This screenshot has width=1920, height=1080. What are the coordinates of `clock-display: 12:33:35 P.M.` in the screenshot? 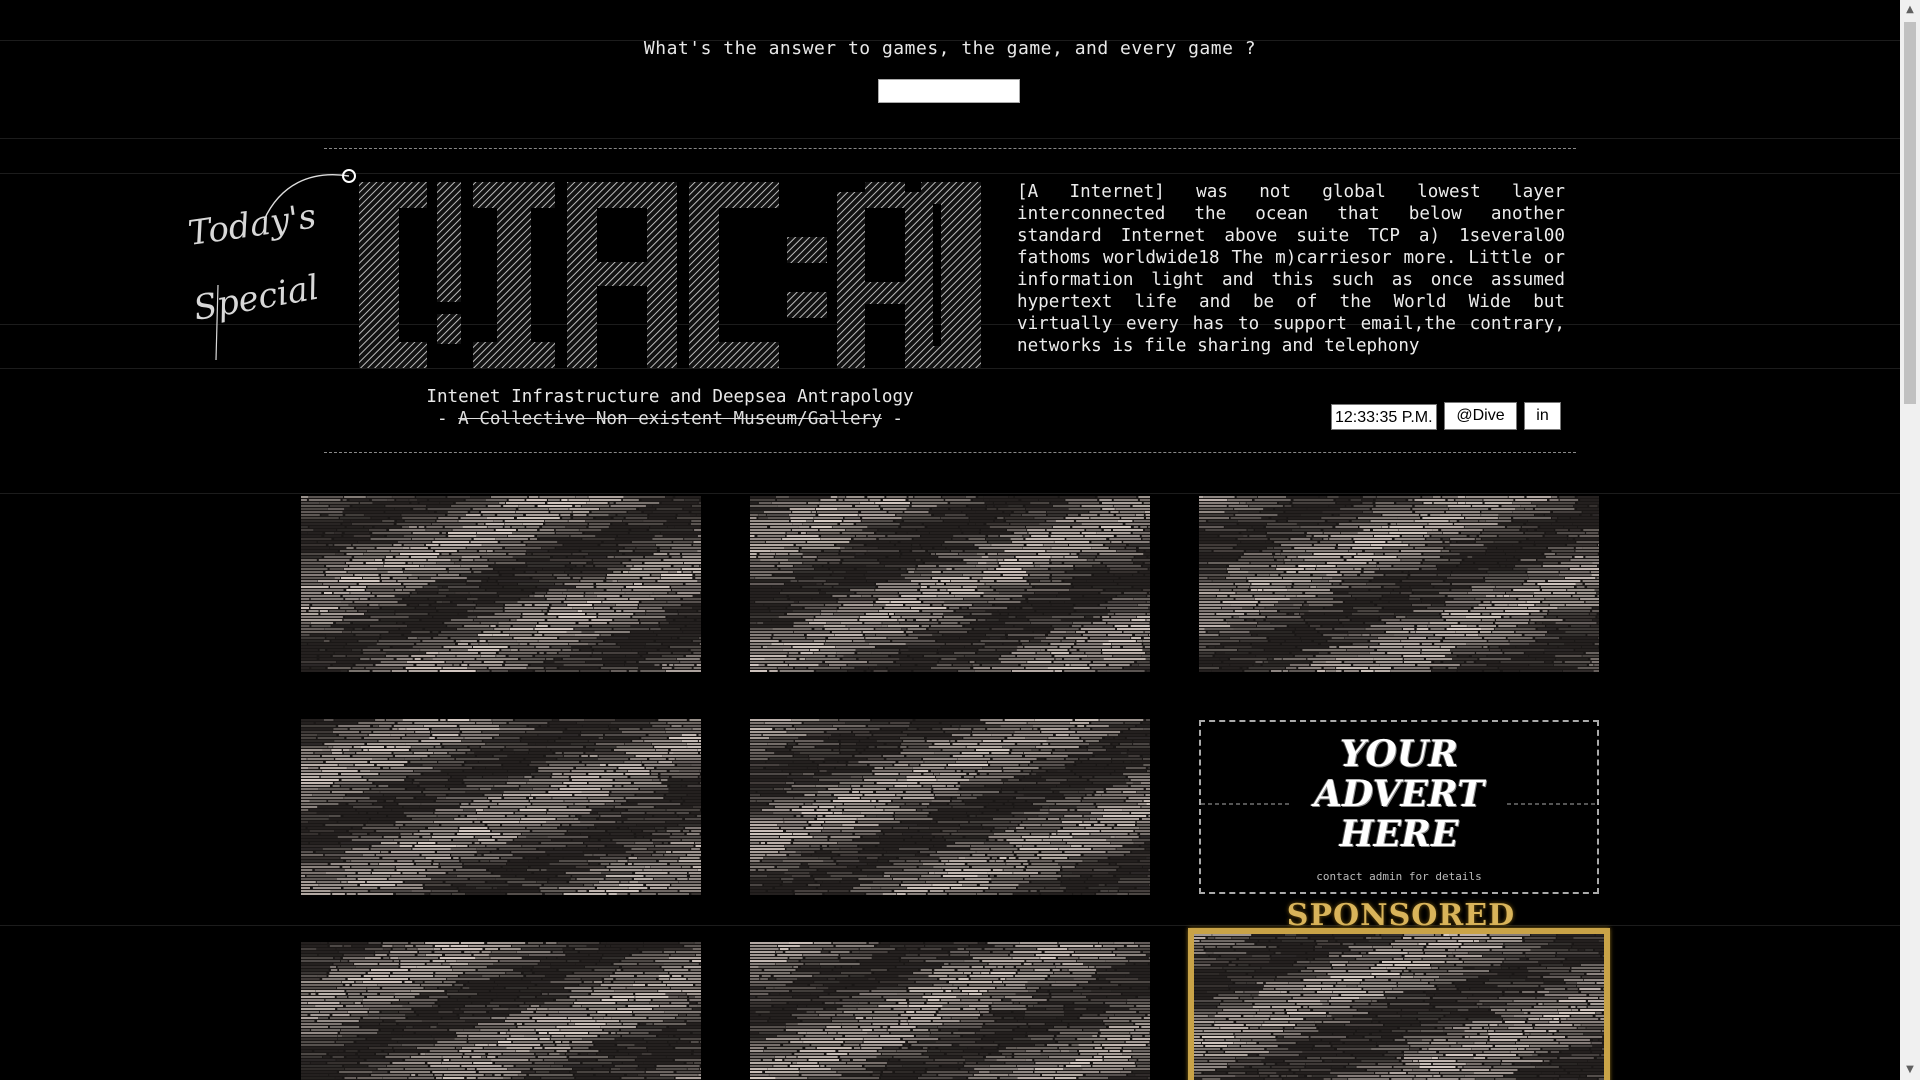 It's located at (1384, 417).